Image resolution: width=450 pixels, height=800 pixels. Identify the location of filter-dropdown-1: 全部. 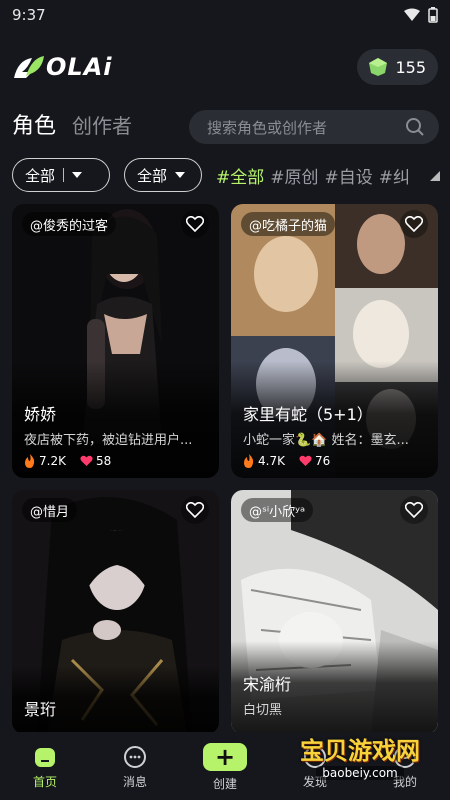
(61, 175).